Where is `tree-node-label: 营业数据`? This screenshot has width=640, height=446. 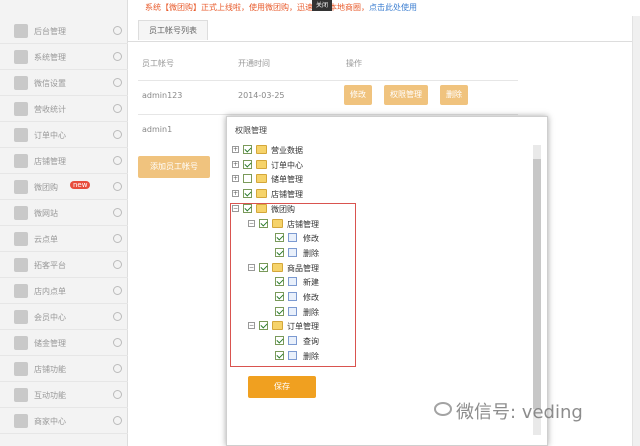 tree-node-label: 营业数据 is located at coordinates (287, 150).